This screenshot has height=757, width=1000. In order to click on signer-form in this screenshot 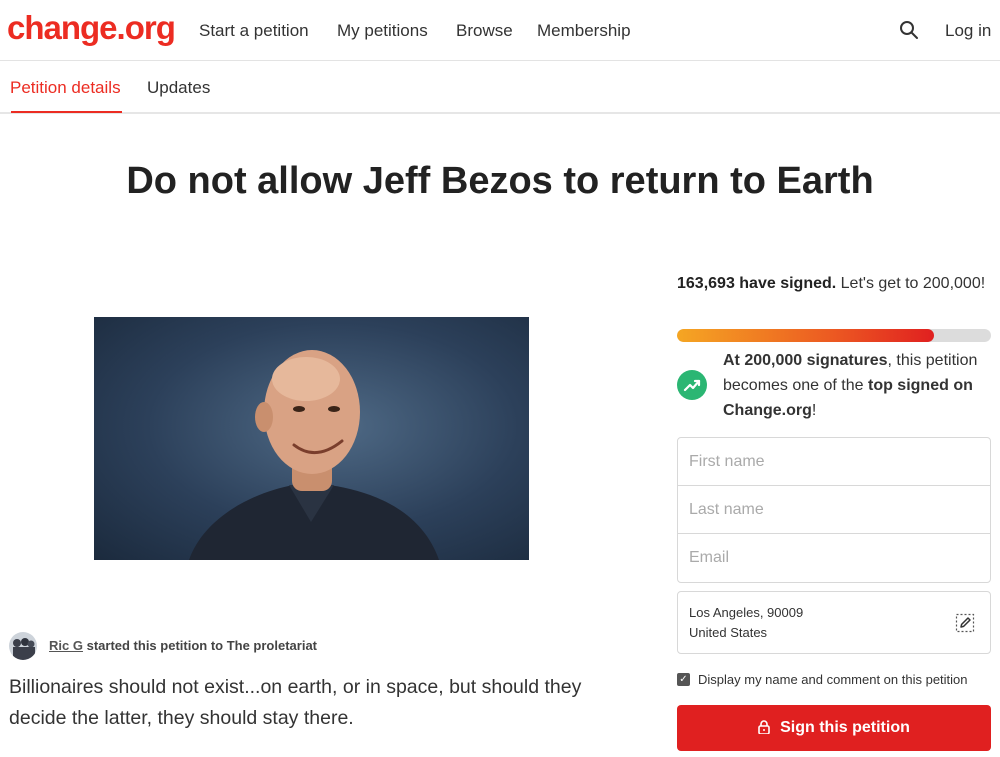, I will do `click(834, 510)`.